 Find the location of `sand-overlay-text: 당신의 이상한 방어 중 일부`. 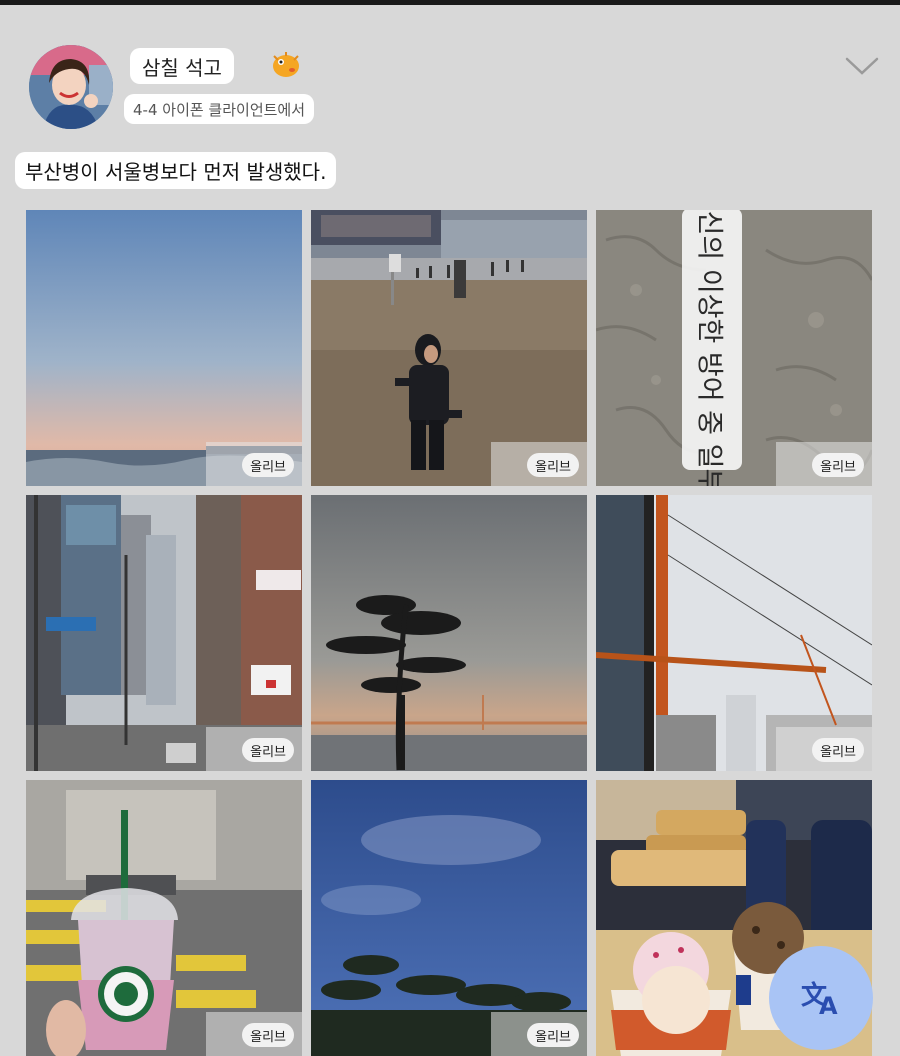

sand-overlay-text: 당신의 이상한 방어 중 일부 is located at coordinates (712, 348).